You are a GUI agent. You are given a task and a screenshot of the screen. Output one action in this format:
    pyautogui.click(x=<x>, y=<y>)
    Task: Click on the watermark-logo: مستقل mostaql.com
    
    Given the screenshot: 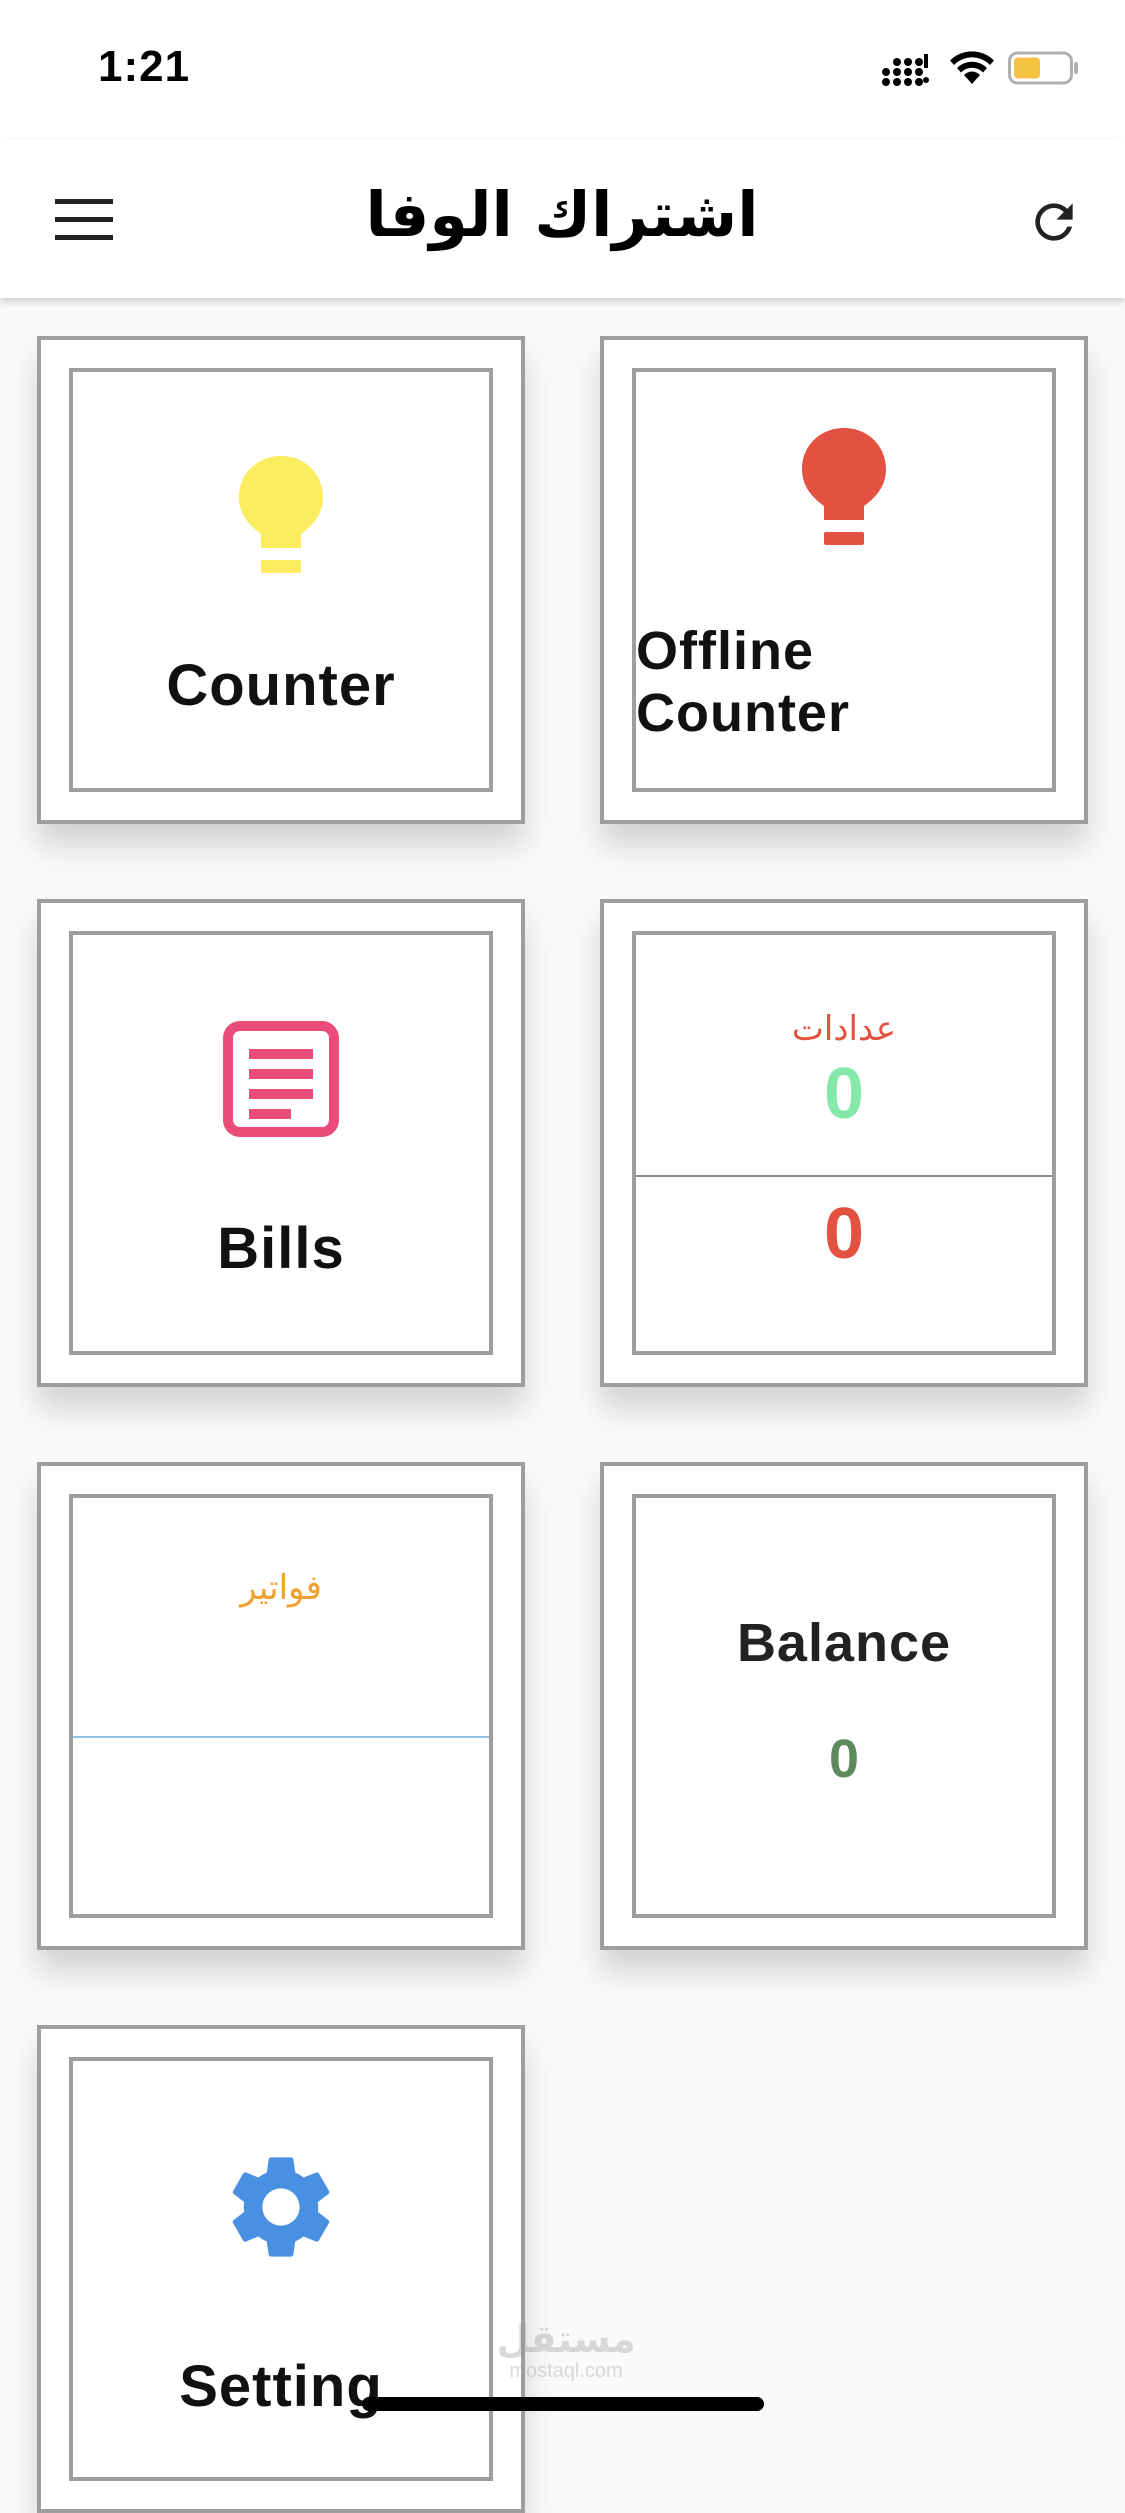 What is the action you would take?
    pyautogui.click(x=566, y=2350)
    